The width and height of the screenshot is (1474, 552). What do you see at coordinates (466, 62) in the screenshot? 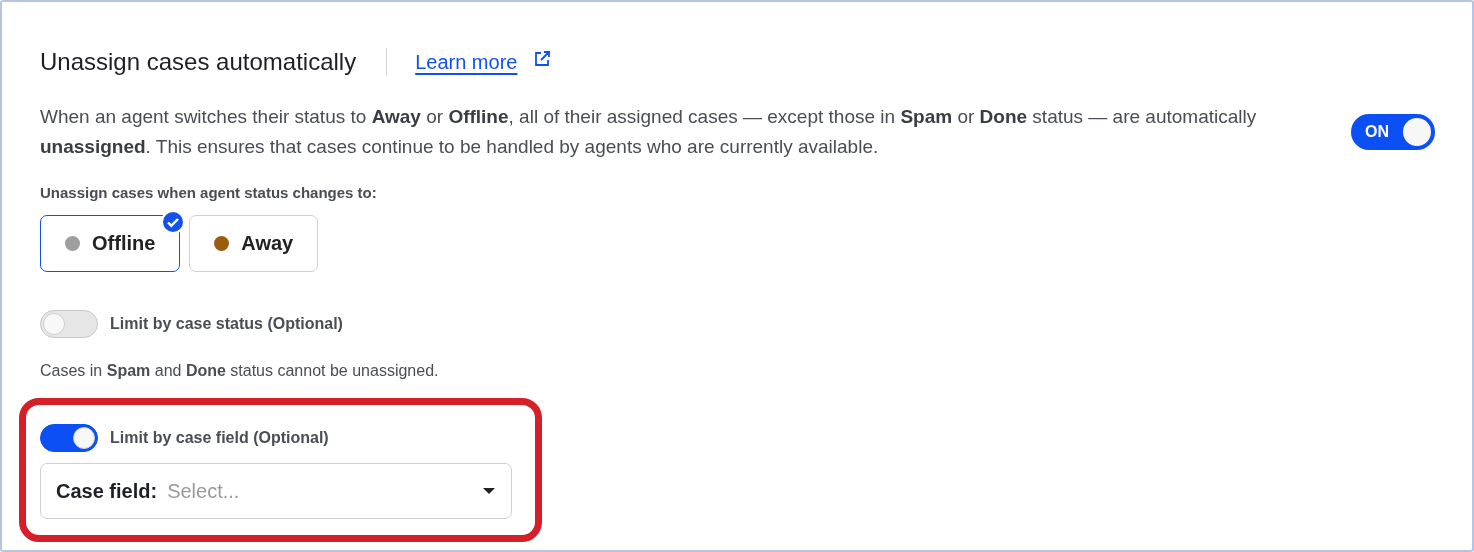
I see `learn-more-link: Learn more` at bounding box center [466, 62].